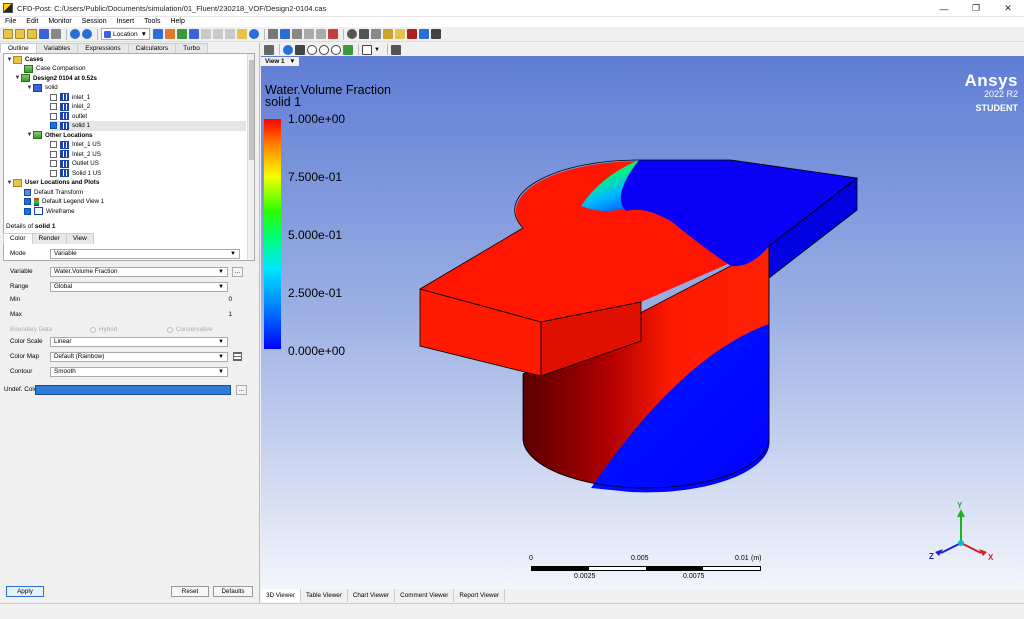 This screenshot has width=1024, height=619. Describe the element at coordinates (190, 329) in the screenshot. I see `conservative-radio: Conservative` at that location.